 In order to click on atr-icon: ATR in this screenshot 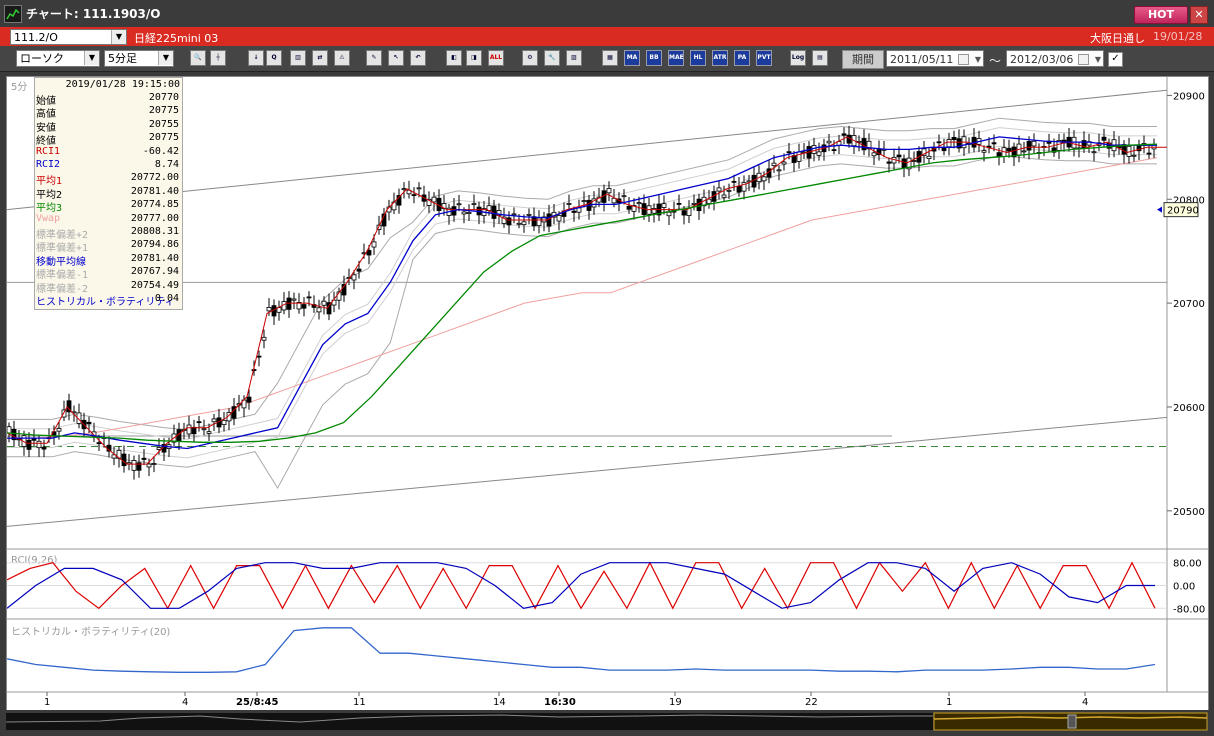, I will do `click(720, 58)`.